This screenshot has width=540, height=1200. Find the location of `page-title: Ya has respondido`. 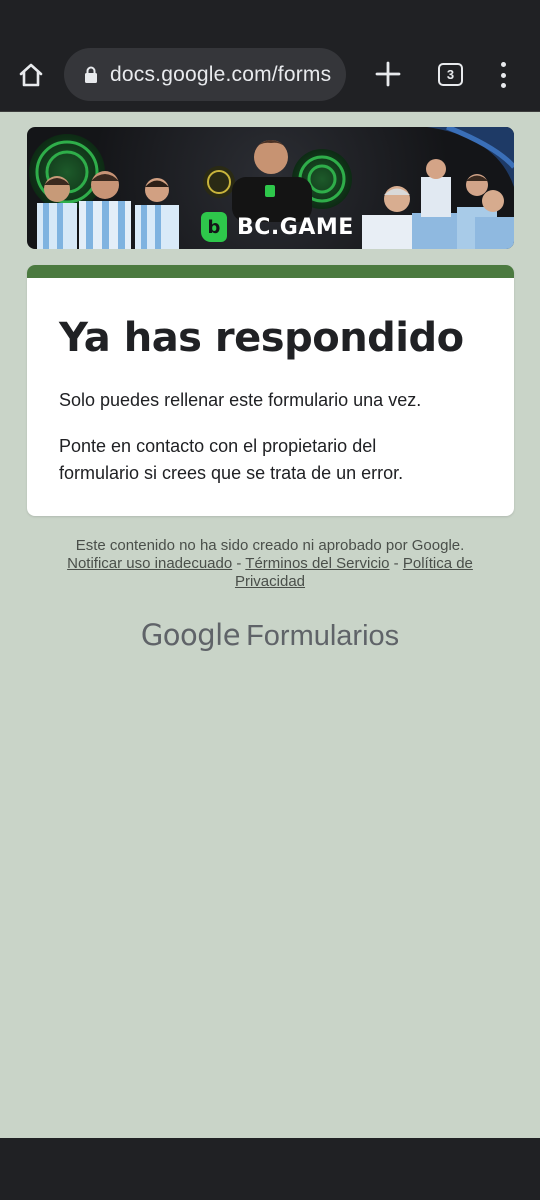

page-title: Ya has respondido is located at coordinates (261, 338).